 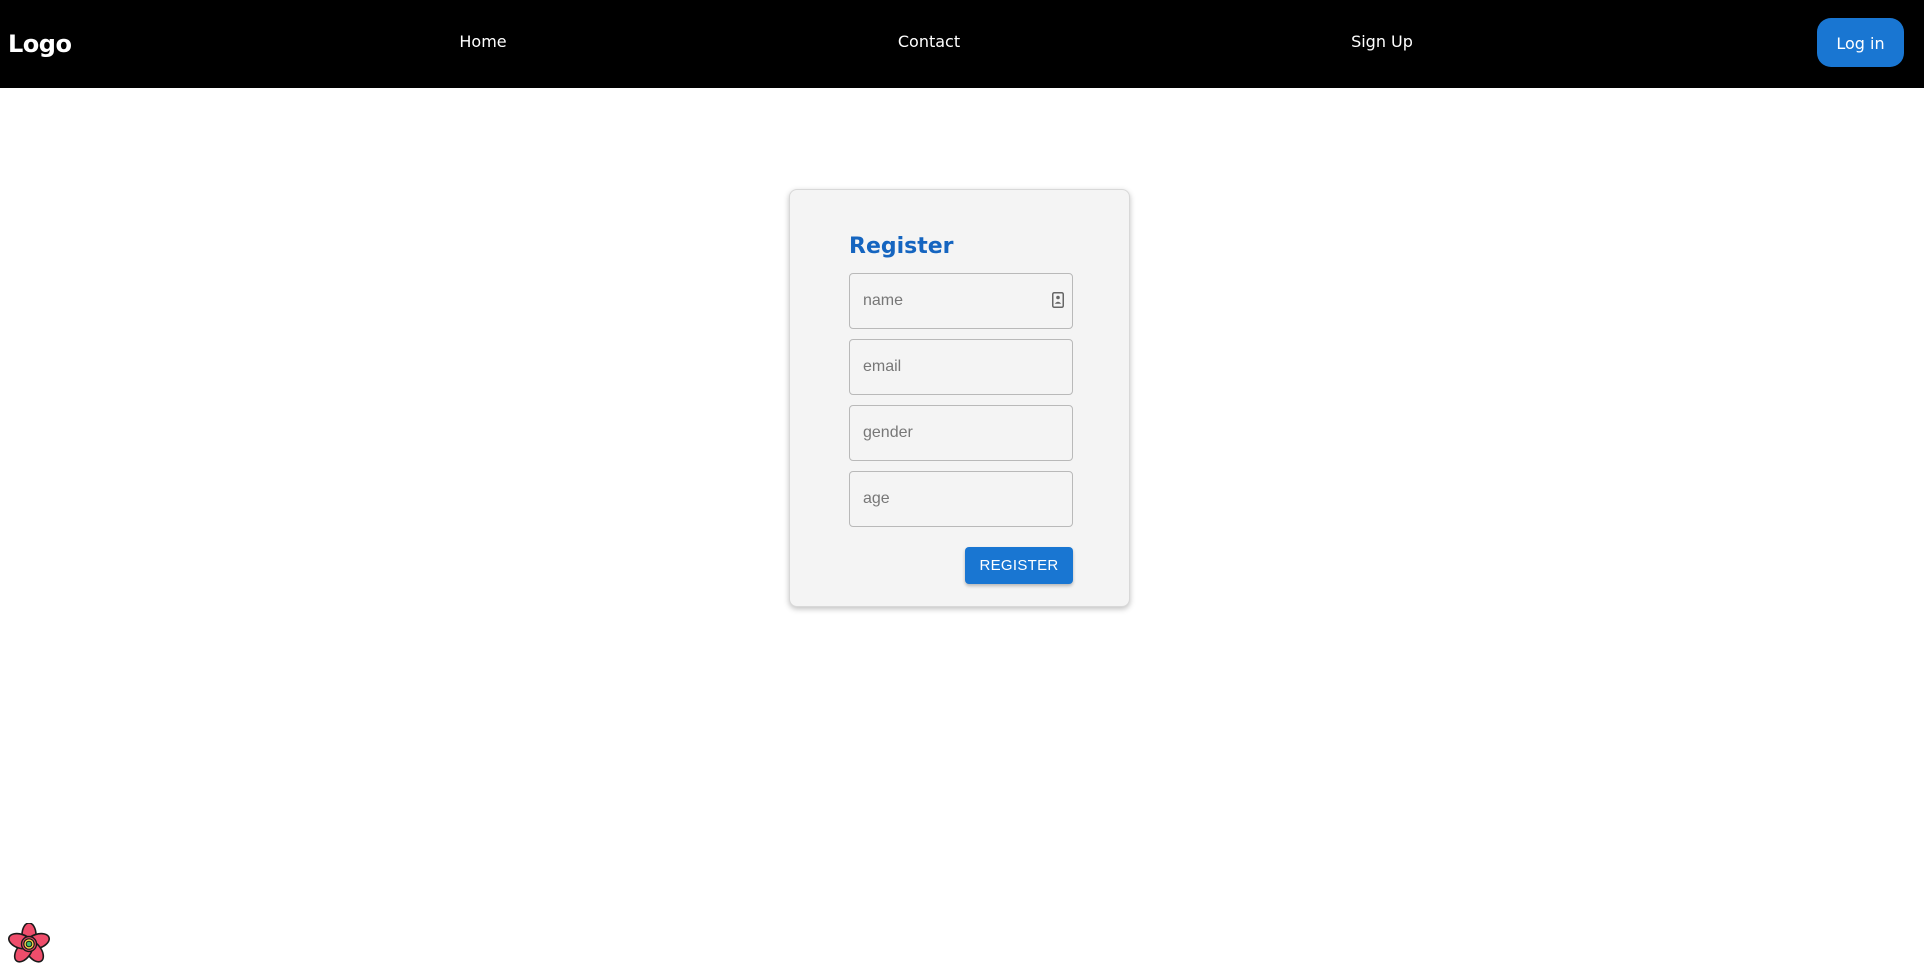 I want to click on contact-card-icon, so click(x=1058, y=300).